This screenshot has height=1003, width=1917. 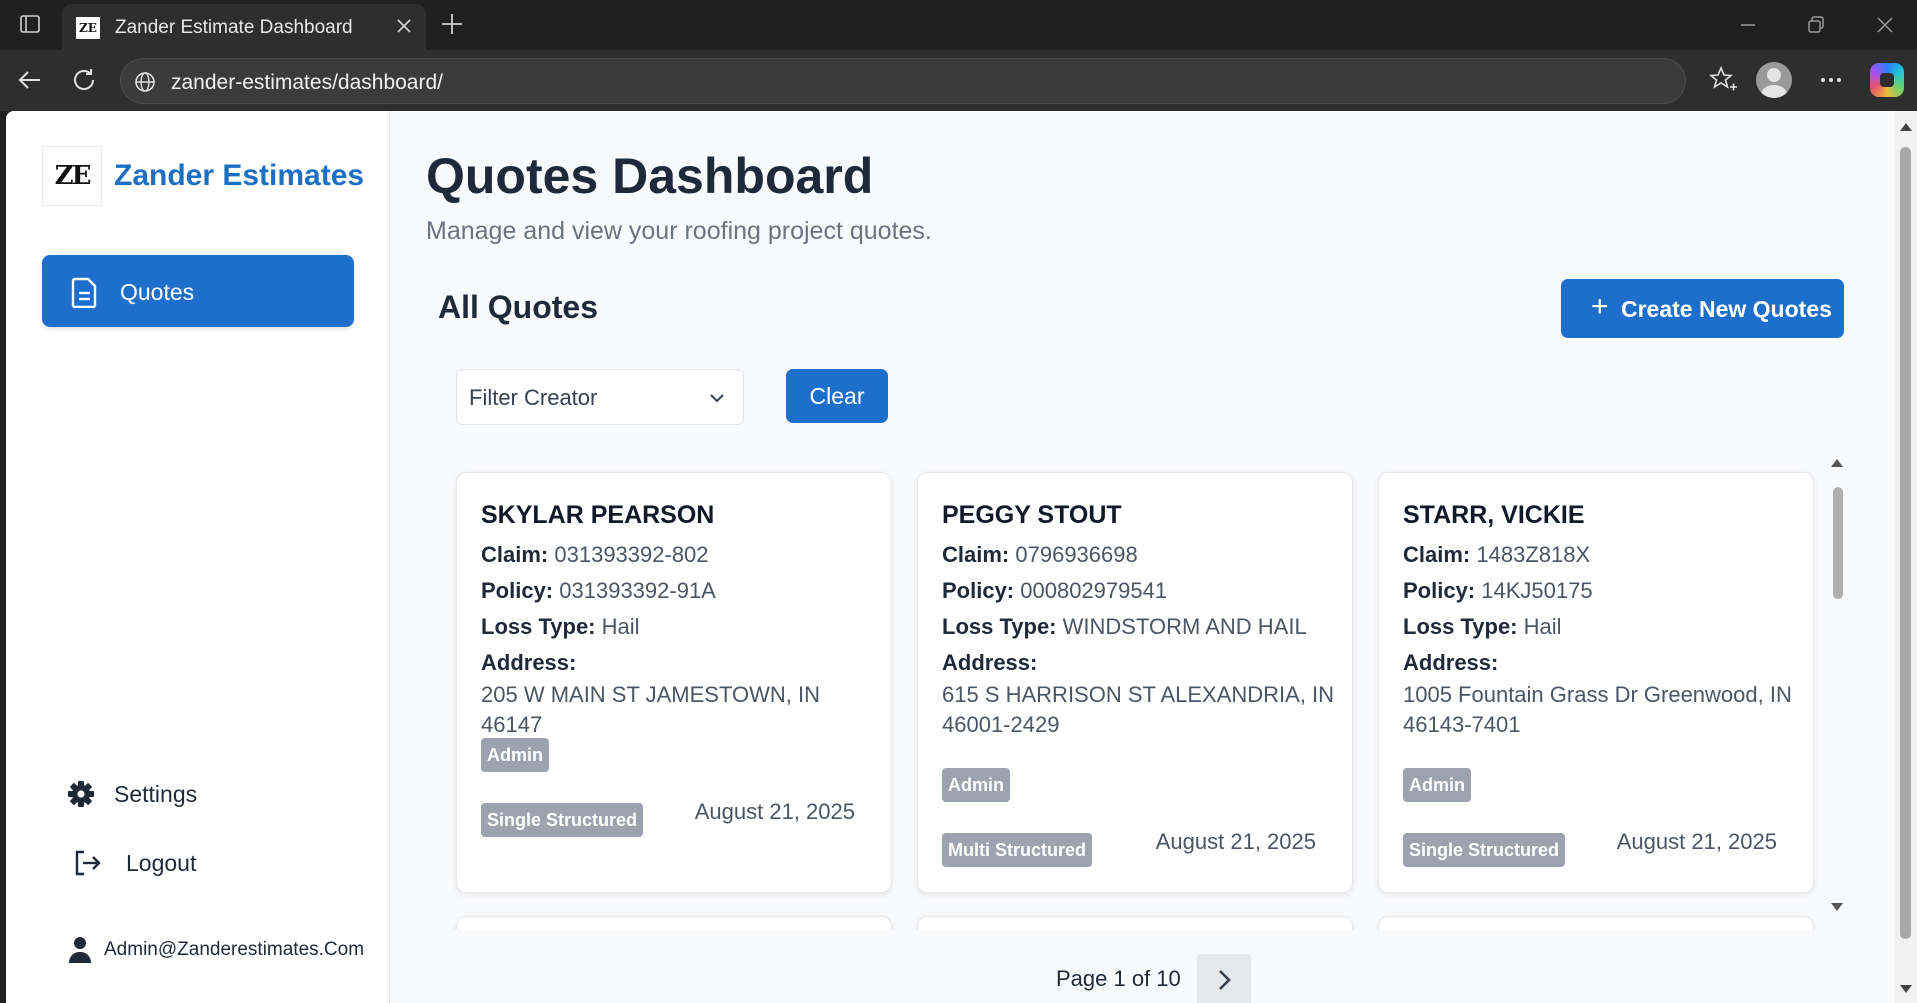 What do you see at coordinates (1837, 907) in the screenshot?
I see `scroll-down-icon` at bounding box center [1837, 907].